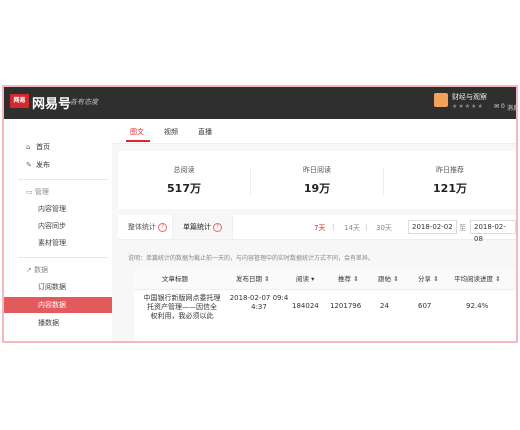  Describe the element at coordinates (317, 170) in the screenshot. I see `stat-label: 昨日阅读` at that location.